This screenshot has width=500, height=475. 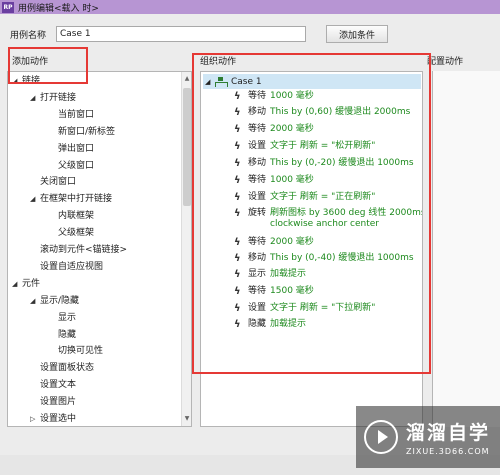 What do you see at coordinates (328, 197) in the screenshot?
I see `action-item: ϟ 设置 文字于 刷新 = "正在刷新"` at bounding box center [328, 197].